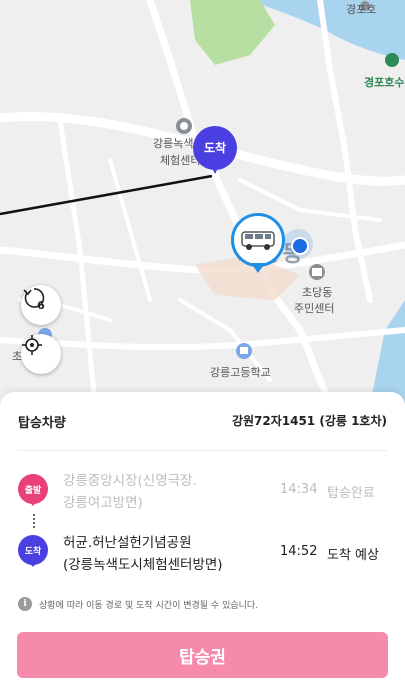  What do you see at coordinates (361, 9) in the screenshot?
I see `map-label-lake: 경포호` at bounding box center [361, 9].